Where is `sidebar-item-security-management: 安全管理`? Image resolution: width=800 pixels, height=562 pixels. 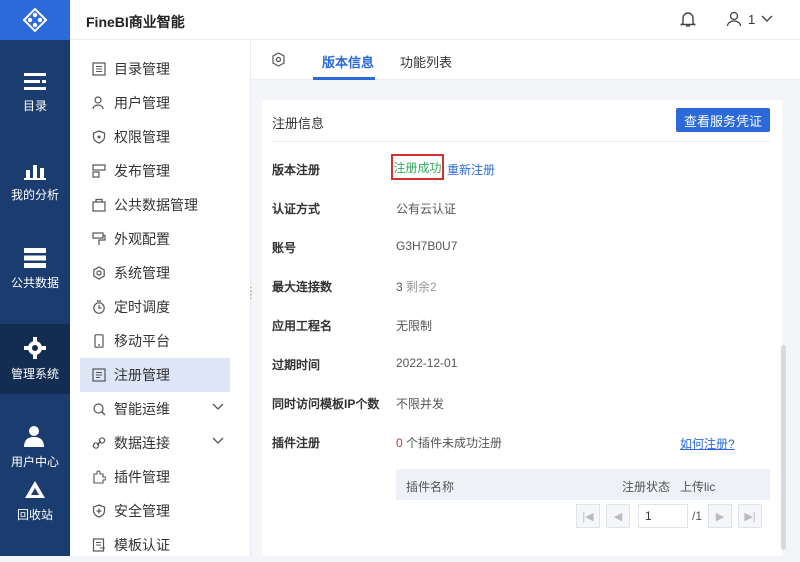 sidebar-item-security-management: 安全管理 is located at coordinates (155, 511).